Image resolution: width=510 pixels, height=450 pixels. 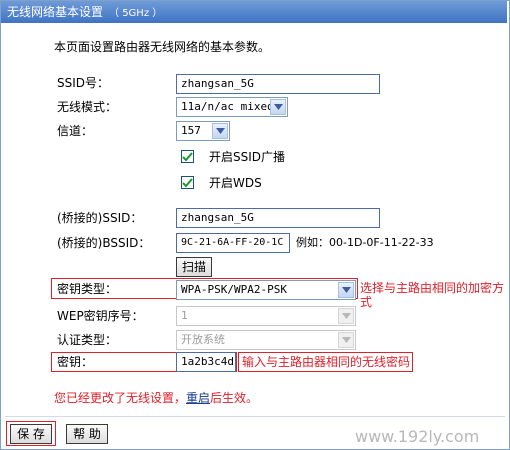 What do you see at coordinates (254, 12) in the screenshot?
I see `title-bar: 无线网络基本设置 （ 5GHz ）` at bounding box center [254, 12].